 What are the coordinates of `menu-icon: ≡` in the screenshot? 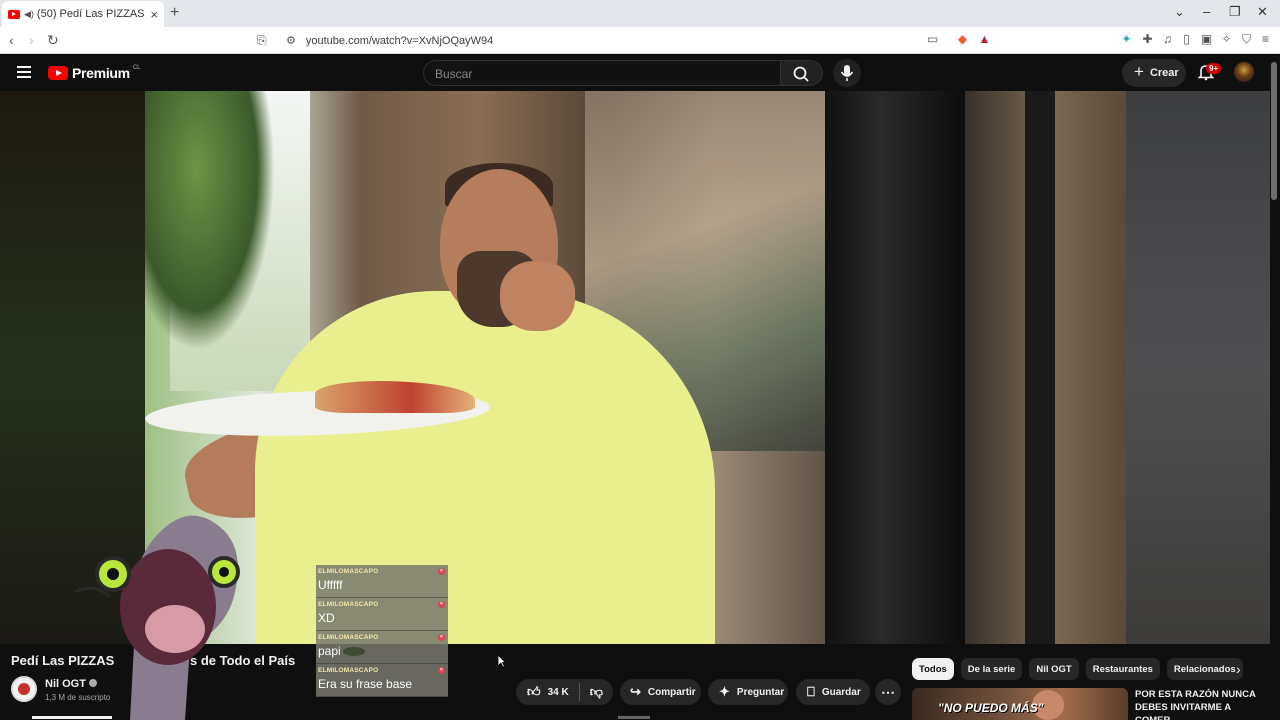 It's located at (1265, 39).